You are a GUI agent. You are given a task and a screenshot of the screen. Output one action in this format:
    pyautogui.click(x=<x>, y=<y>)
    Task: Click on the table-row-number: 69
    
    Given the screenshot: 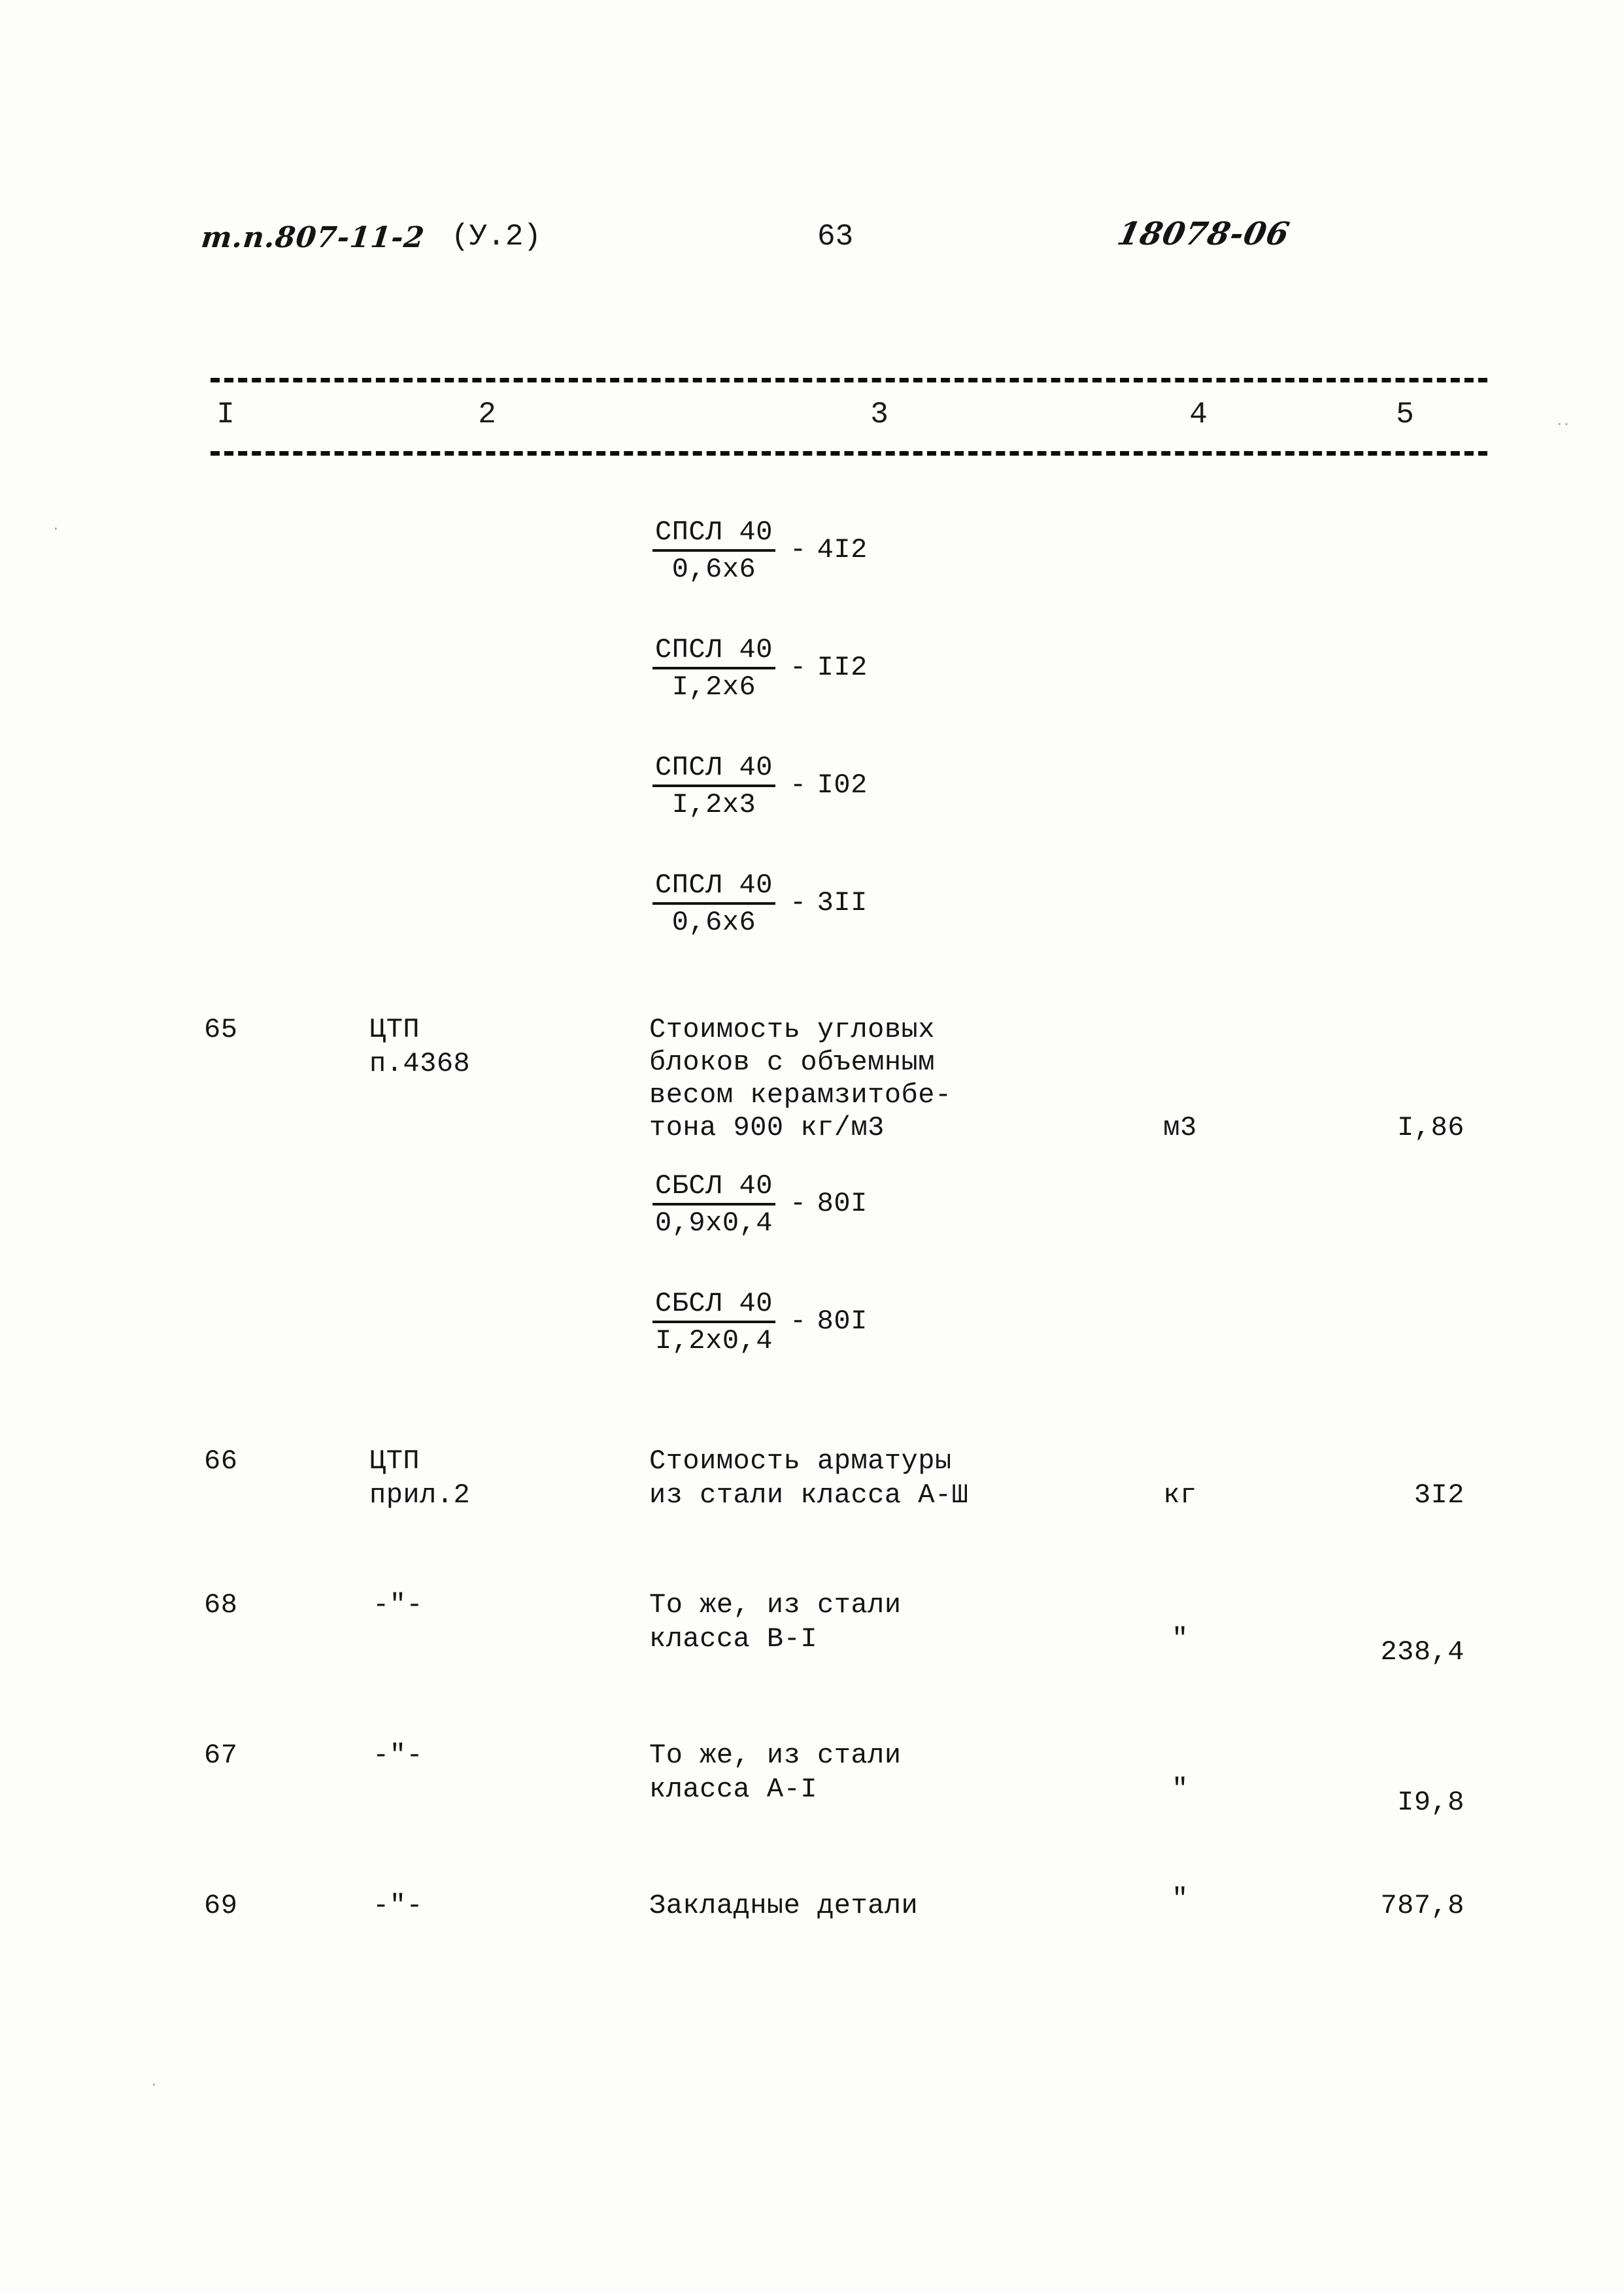 What is the action you would take?
    pyautogui.click(x=221, y=1905)
    